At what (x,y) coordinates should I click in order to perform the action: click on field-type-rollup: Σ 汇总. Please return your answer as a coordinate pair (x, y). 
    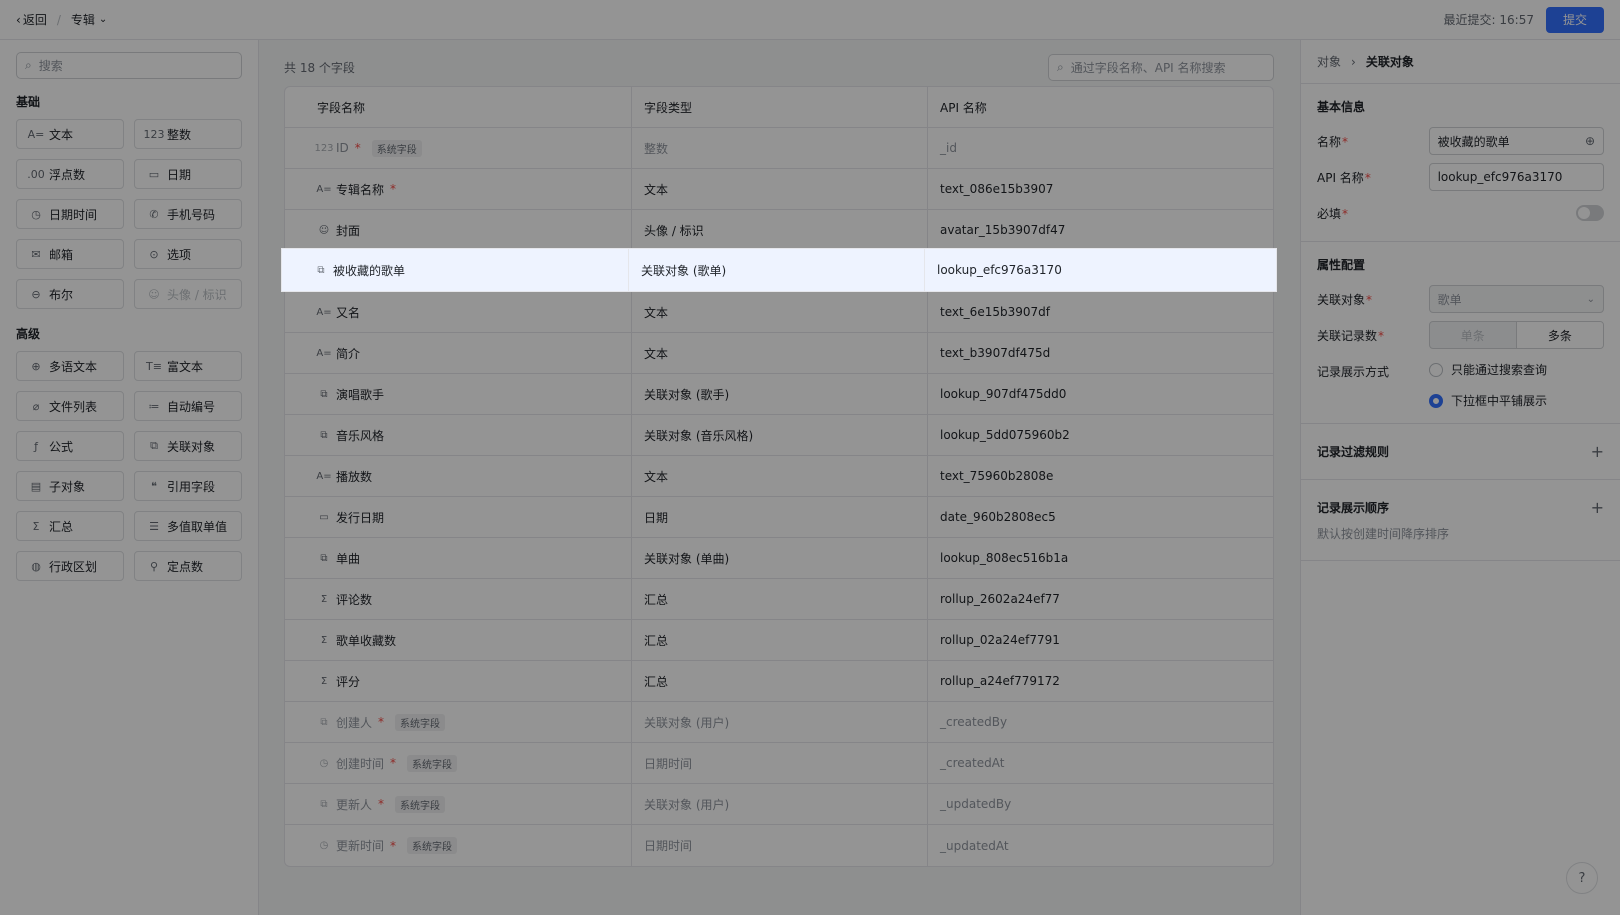
    Looking at the image, I should click on (70, 526).